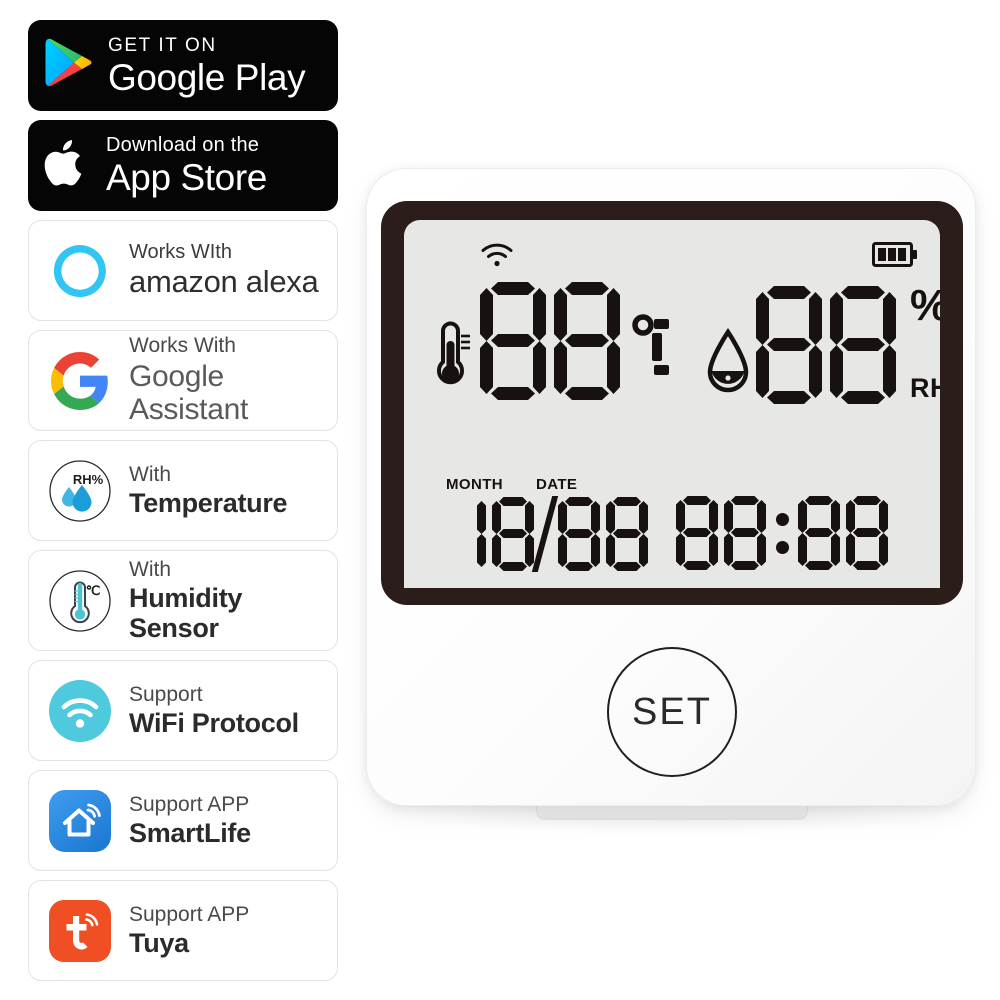 Image resolution: width=1000 pixels, height=1000 pixels. What do you see at coordinates (189, 804) in the screenshot?
I see `smartlife-top-label: Support APP` at bounding box center [189, 804].